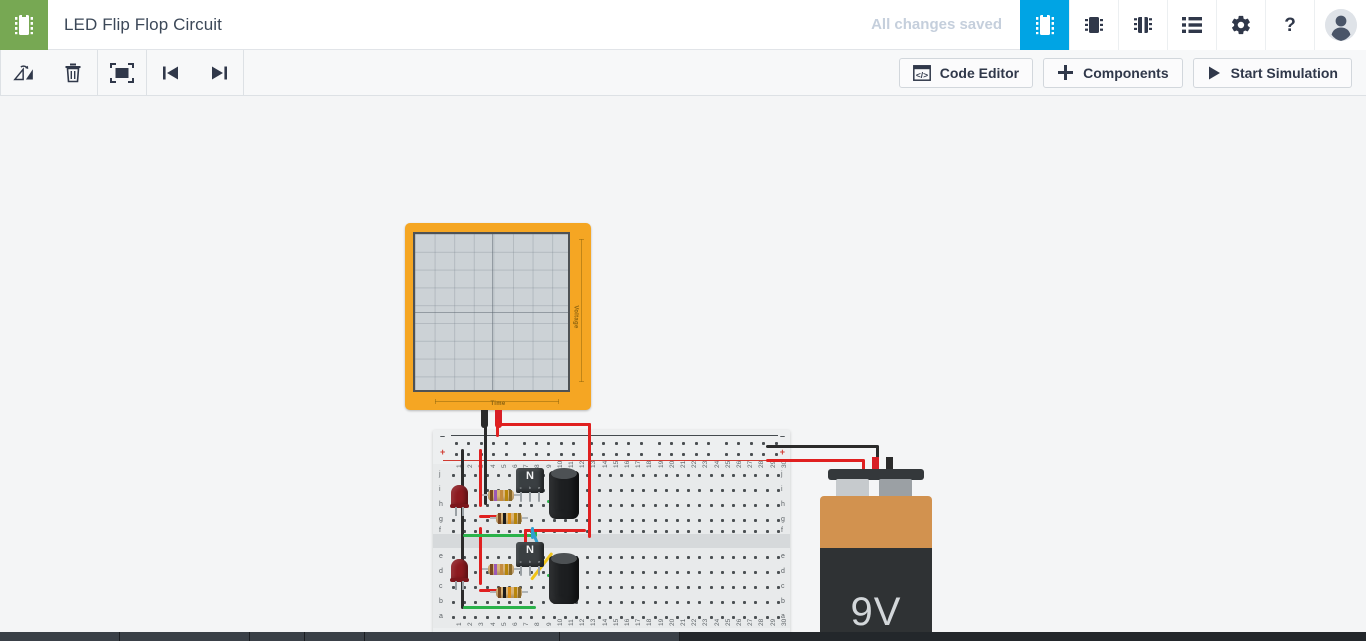 The width and height of the screenshot is (1366, 641). What do you see at coordinates (815, 460) in the screenshot?
I see `wire-red-to-battery` at bounding box center [815, 460].